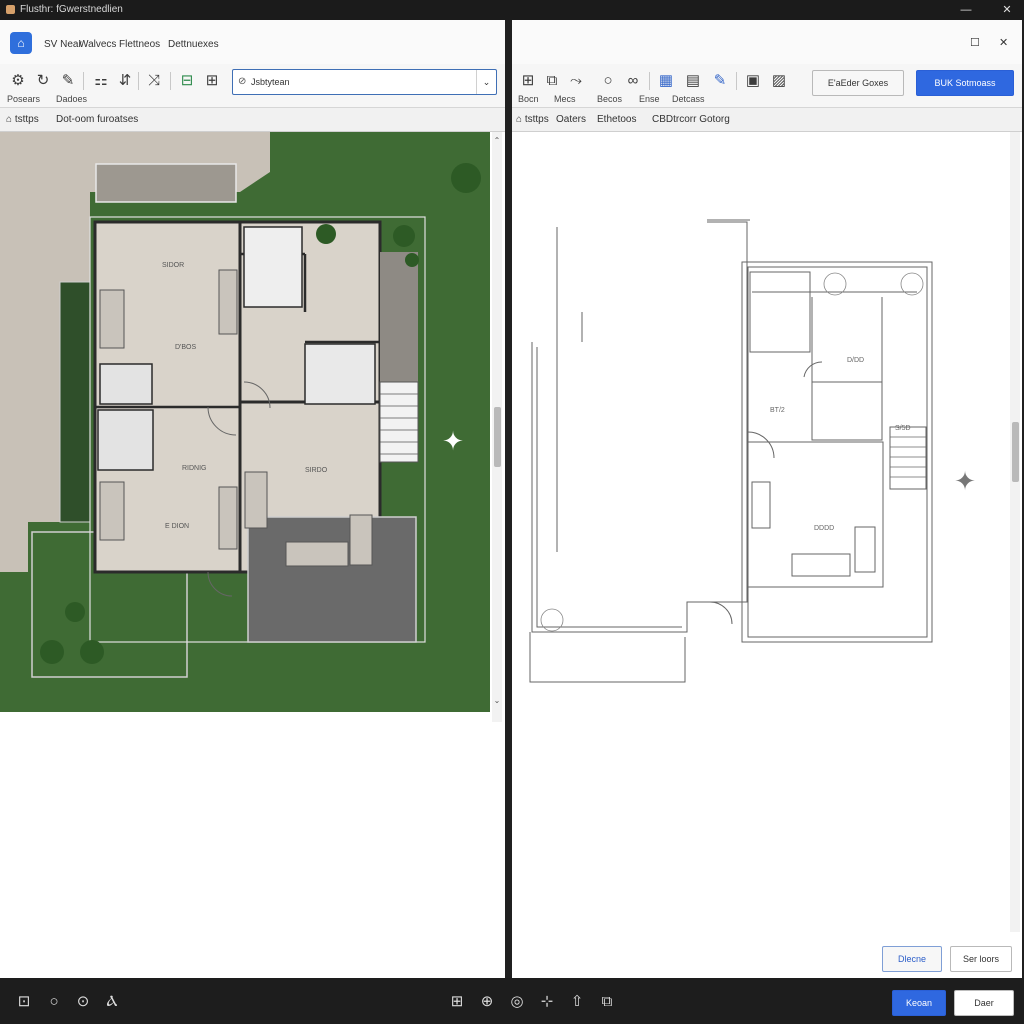 This screenshot has width=1024, height=1024. What do you see at coordinates (547, 1002) in the screenshot?
I see `arrange-icon: ⊹` at bounding box center [547, 1002].